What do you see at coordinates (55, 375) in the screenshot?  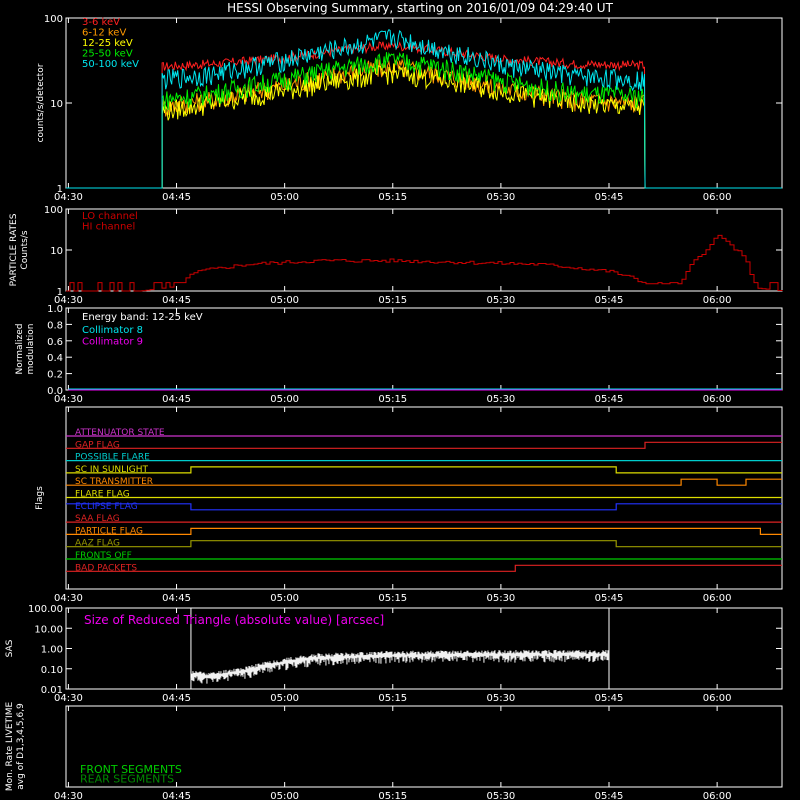 I see `y-tick-label: 0.2` at bounding box center [55, 375].